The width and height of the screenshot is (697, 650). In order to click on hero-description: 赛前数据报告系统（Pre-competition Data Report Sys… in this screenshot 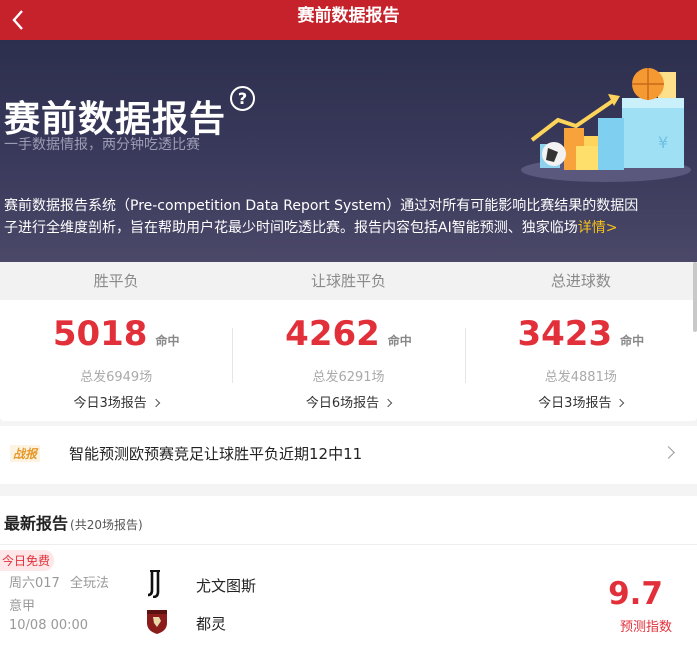, I will do `click(344, 217)`.